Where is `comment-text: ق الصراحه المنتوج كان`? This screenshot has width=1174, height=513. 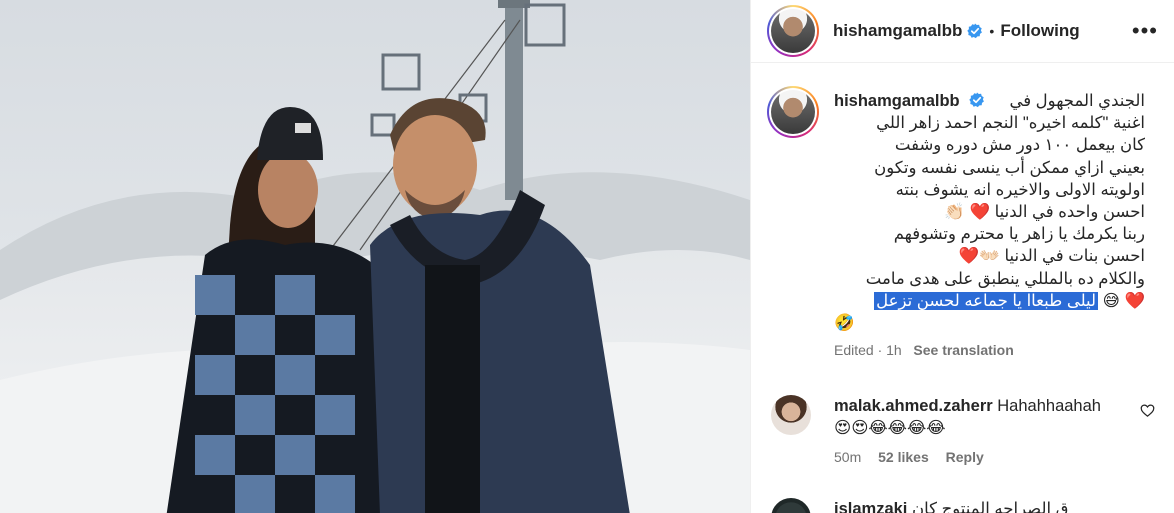 comment-text: ق الصراحه المنتوج كان is located at coordinates (990, 506).